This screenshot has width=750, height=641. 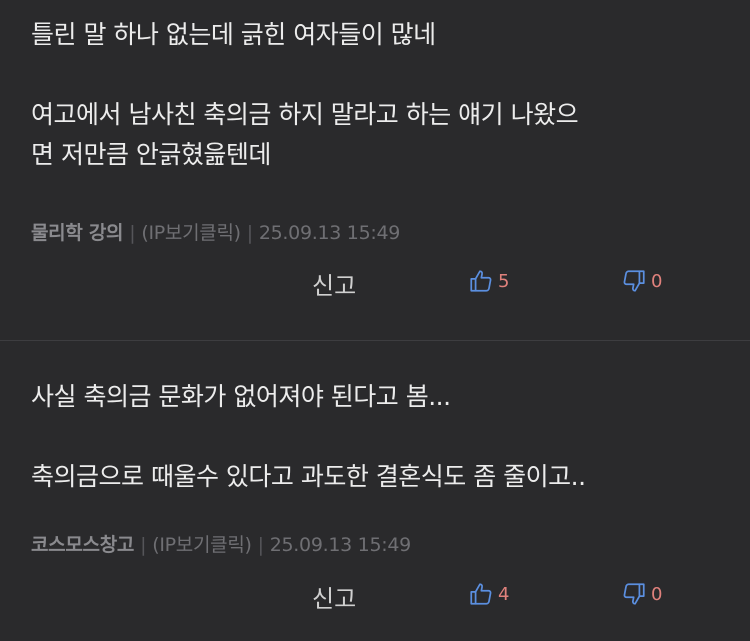 What do you see at coordinates (504, 594) in the screenshot?
I see `upvote-count: 4` at bounding box center [504, 594].